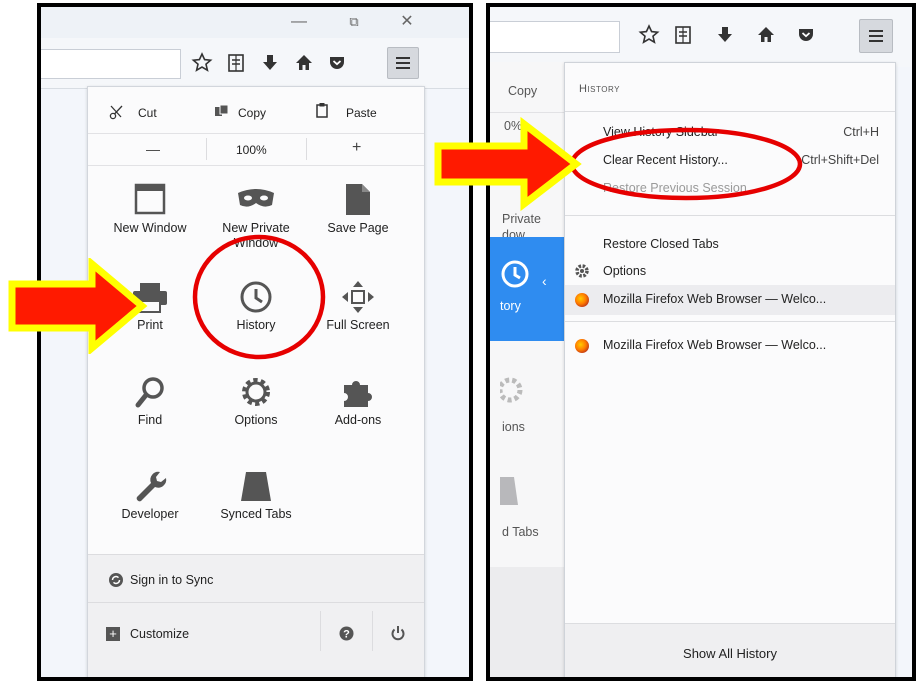  I want to click on options-button: Options, so click(256, 401).